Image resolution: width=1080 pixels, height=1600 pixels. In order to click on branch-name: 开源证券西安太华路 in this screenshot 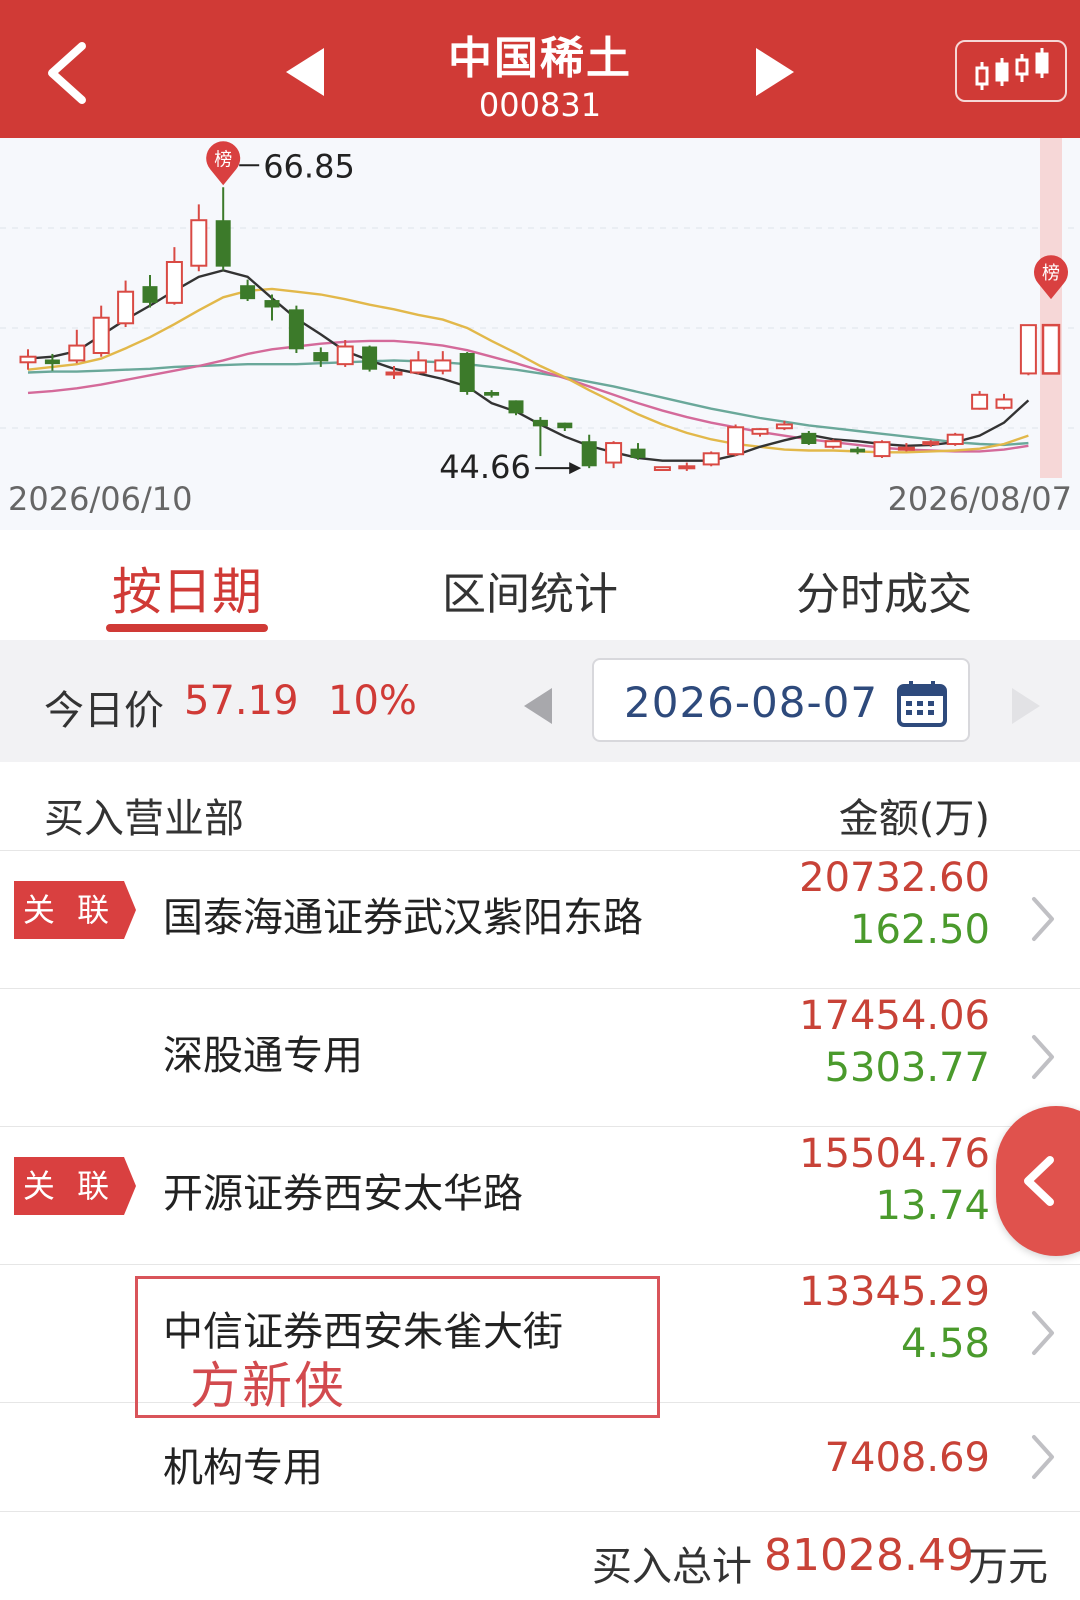, I will do `click(343, 1194)`.